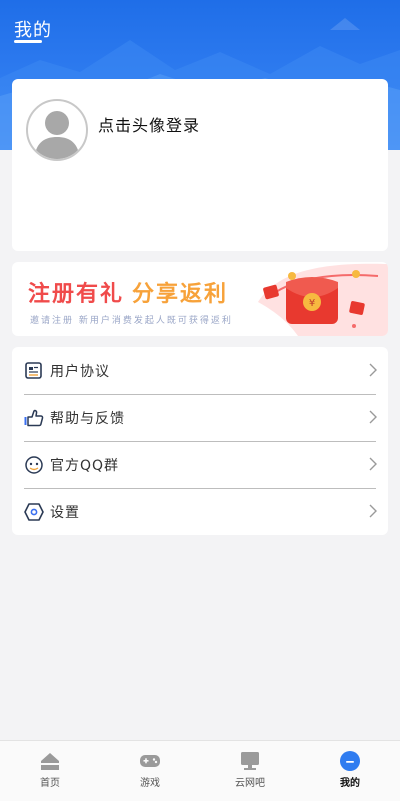 This screenshot has width=400, height=801. I want to click on promo-title: 注册有礼 分享返利, so click(128, 292).